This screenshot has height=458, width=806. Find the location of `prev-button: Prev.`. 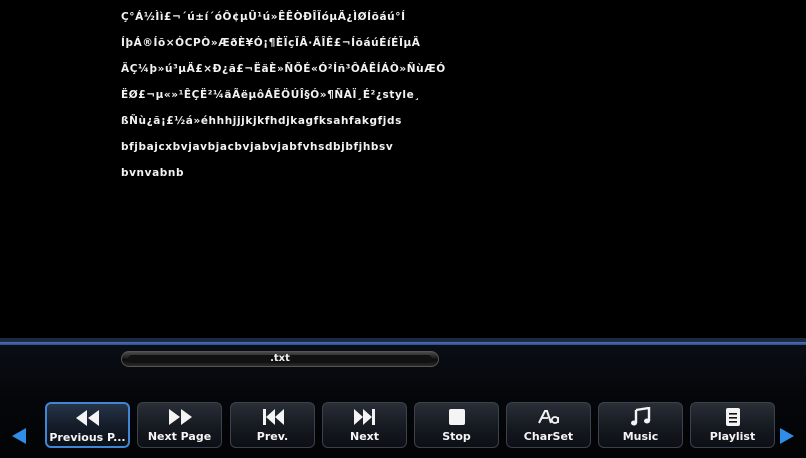

prev-button: Prev. is located at coordinates (272, 425).